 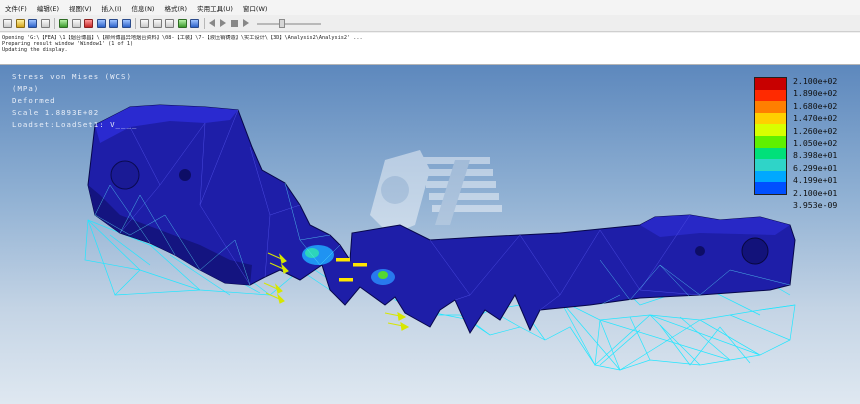 I want to click on watermark-logo, so click(x=436, y=192).